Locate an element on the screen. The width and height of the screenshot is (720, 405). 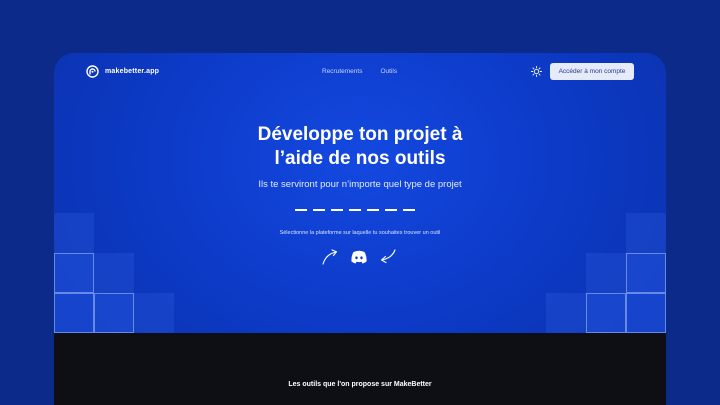
hero-title-line-2: l’aide de nos outils is located at coordinates (360, 158).